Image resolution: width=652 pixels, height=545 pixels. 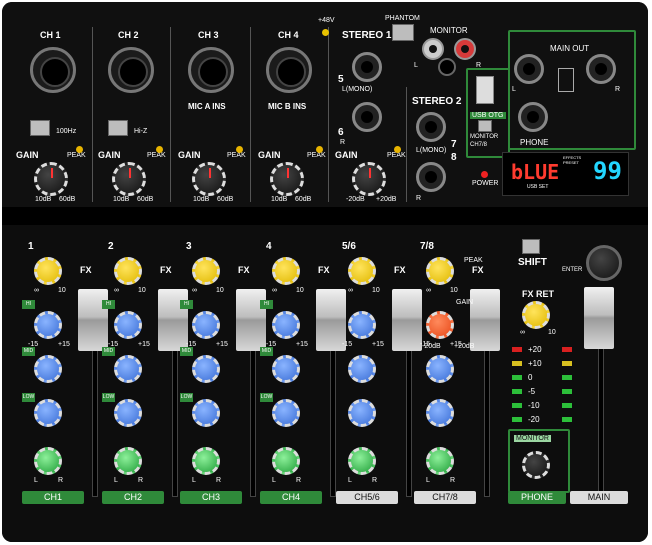 I want to click on monitor-label: MONITOR, so click(x=532, y=438).